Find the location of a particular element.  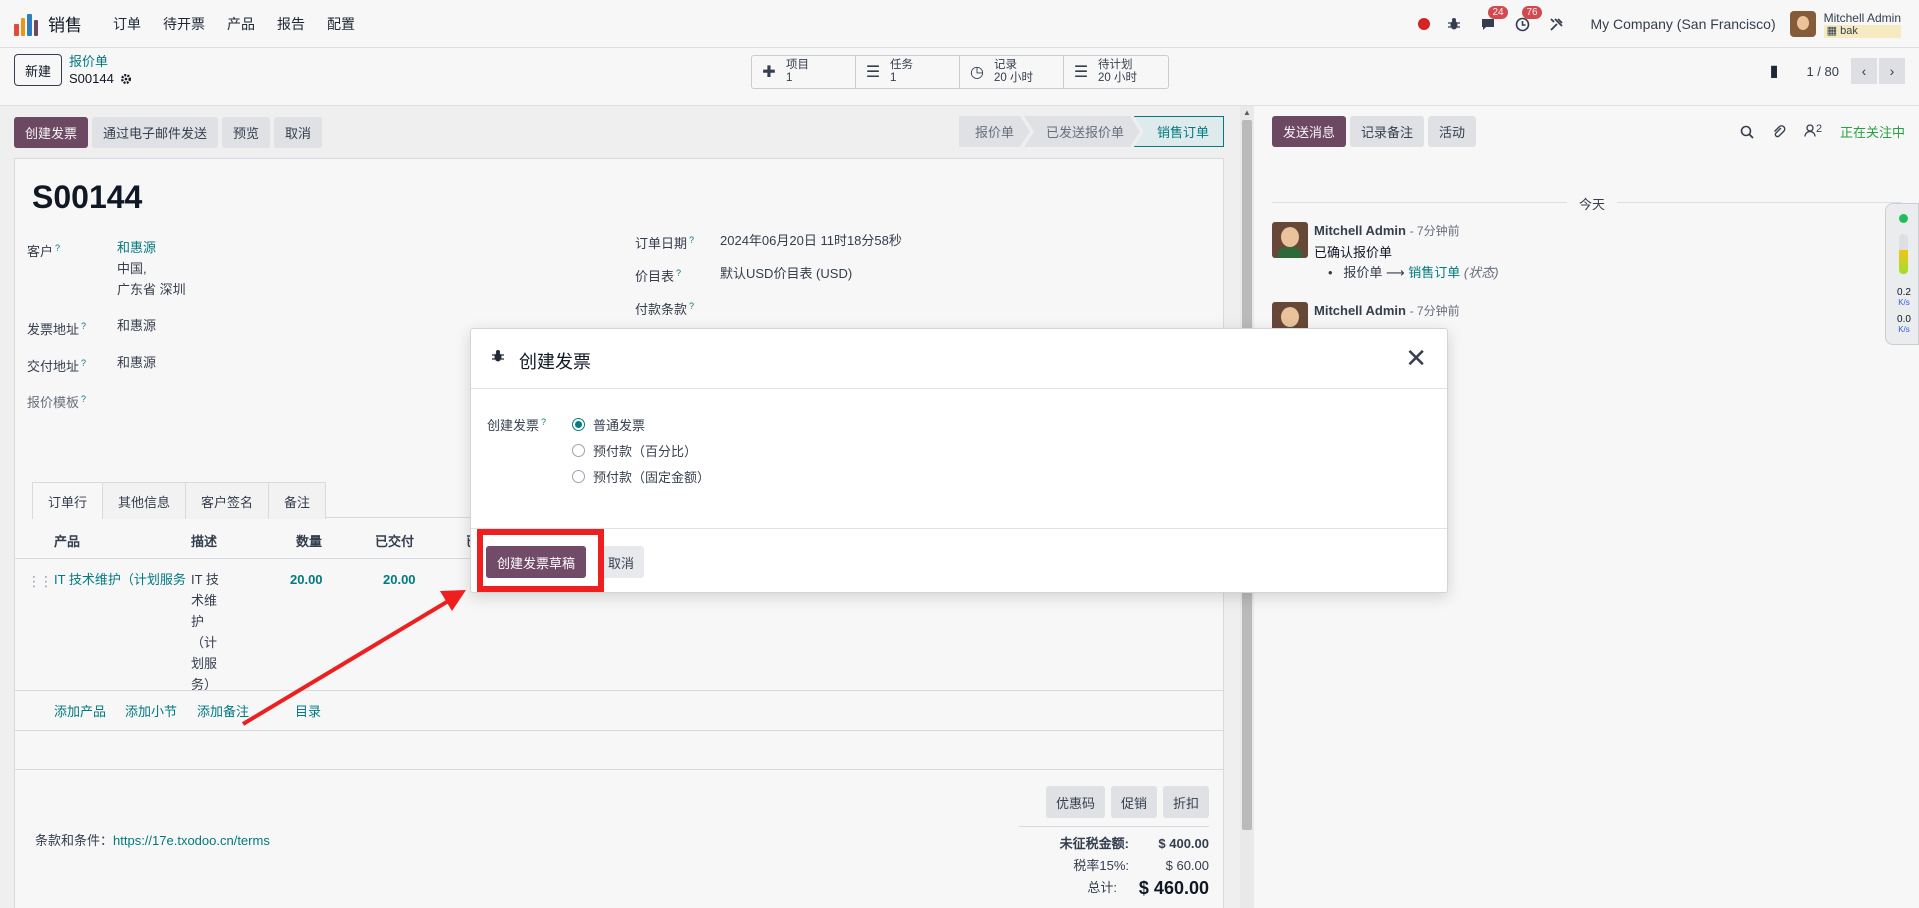

radio-down-payment-percent: 预付款（百分比） is located at coordinates (634, 450).